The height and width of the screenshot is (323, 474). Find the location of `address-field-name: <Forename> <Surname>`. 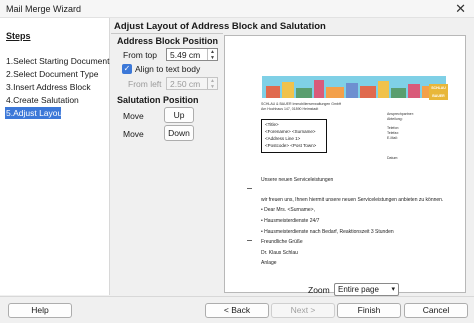

address-field-name: <Forename> <Surname> is located at coordinates (290, 131).